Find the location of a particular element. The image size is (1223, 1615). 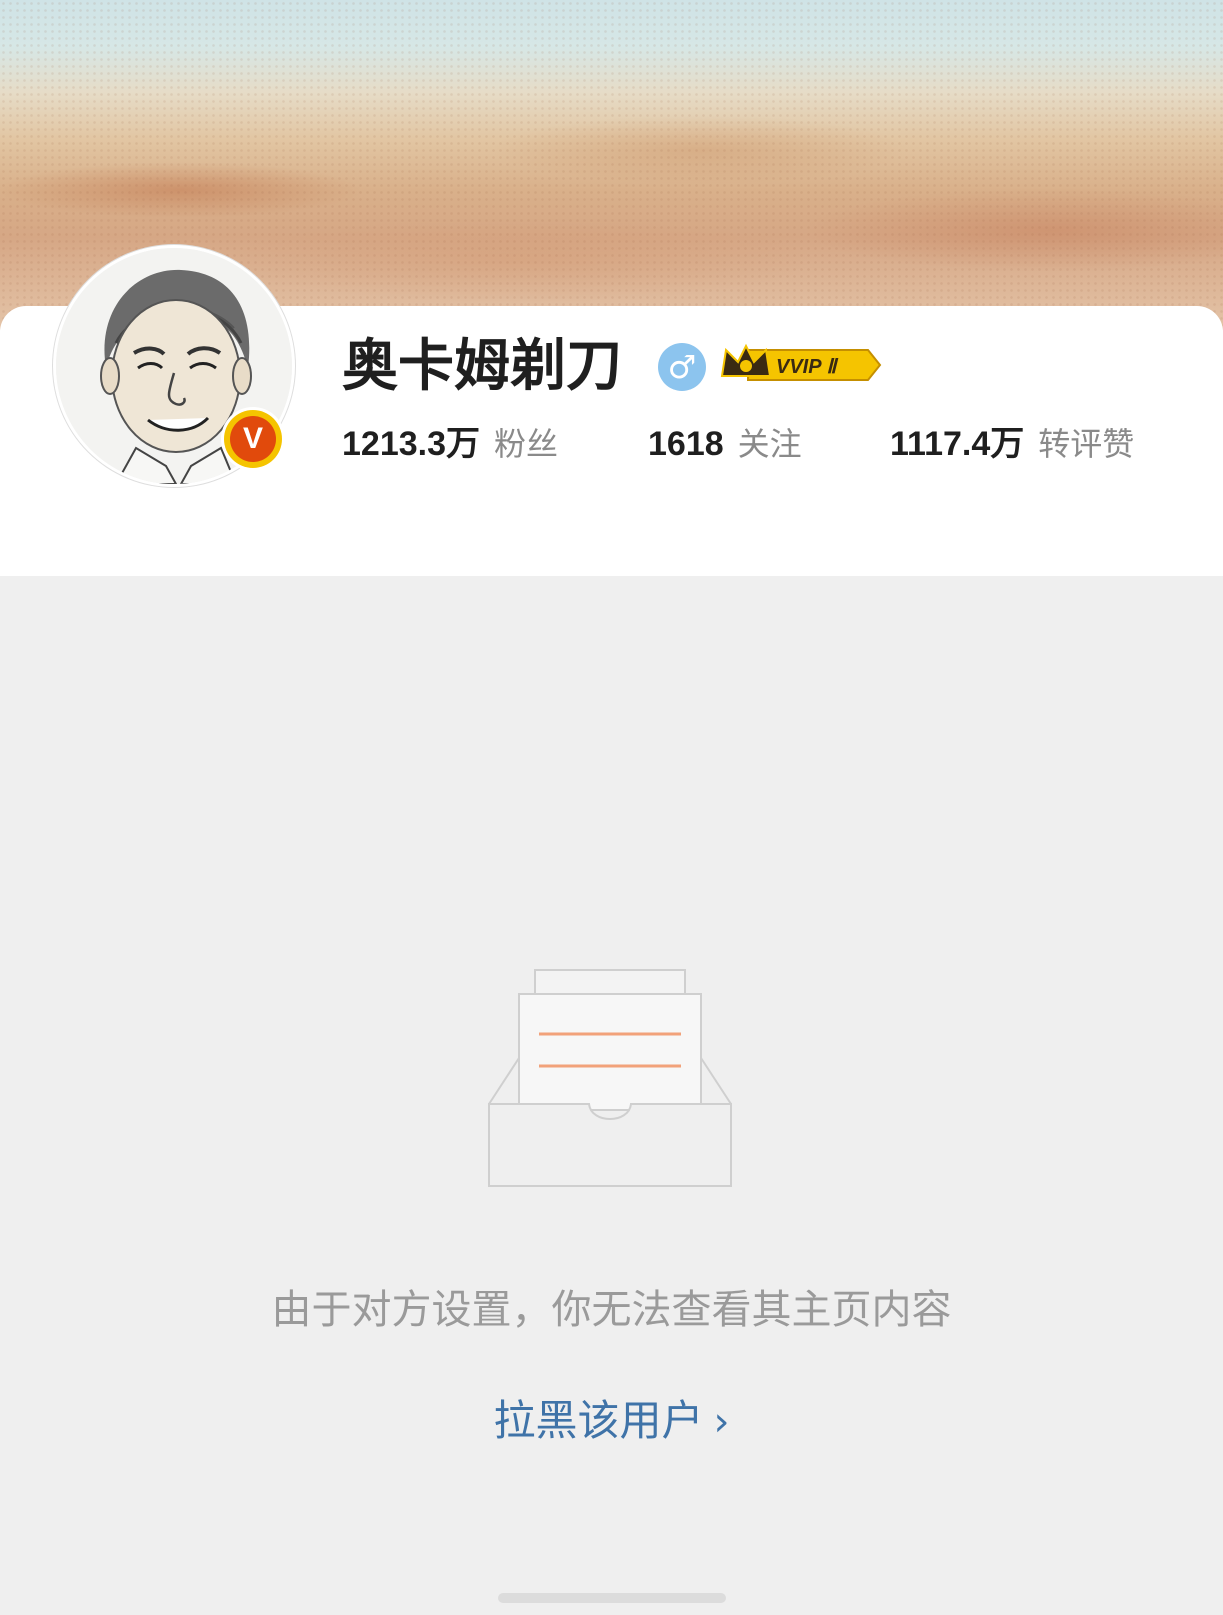

stat-engagements: 1117.4万 转评赞 is located at coordinates (1012, 444).